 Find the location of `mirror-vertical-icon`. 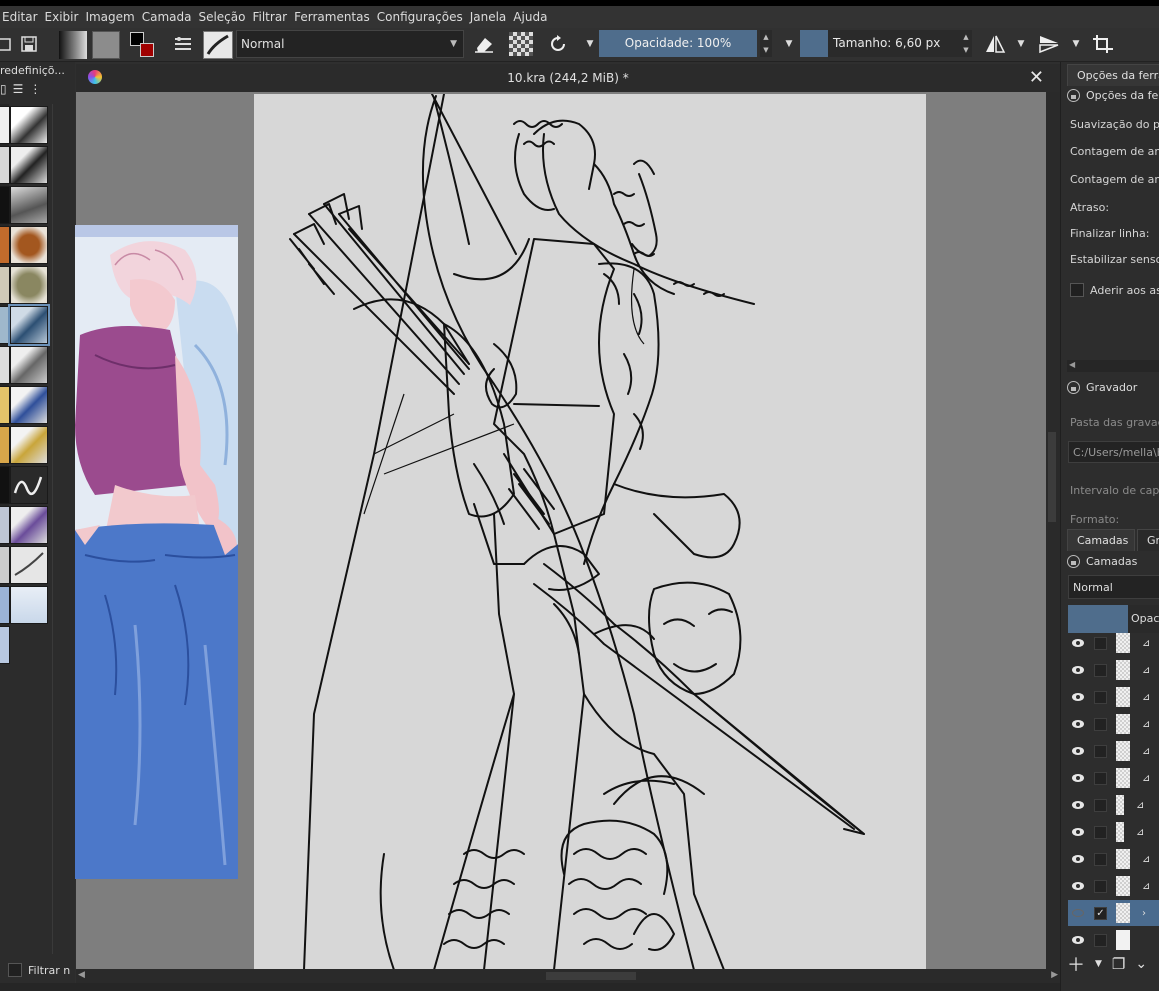

mirror-vertical-icon is located at coordinates (1049, 44).